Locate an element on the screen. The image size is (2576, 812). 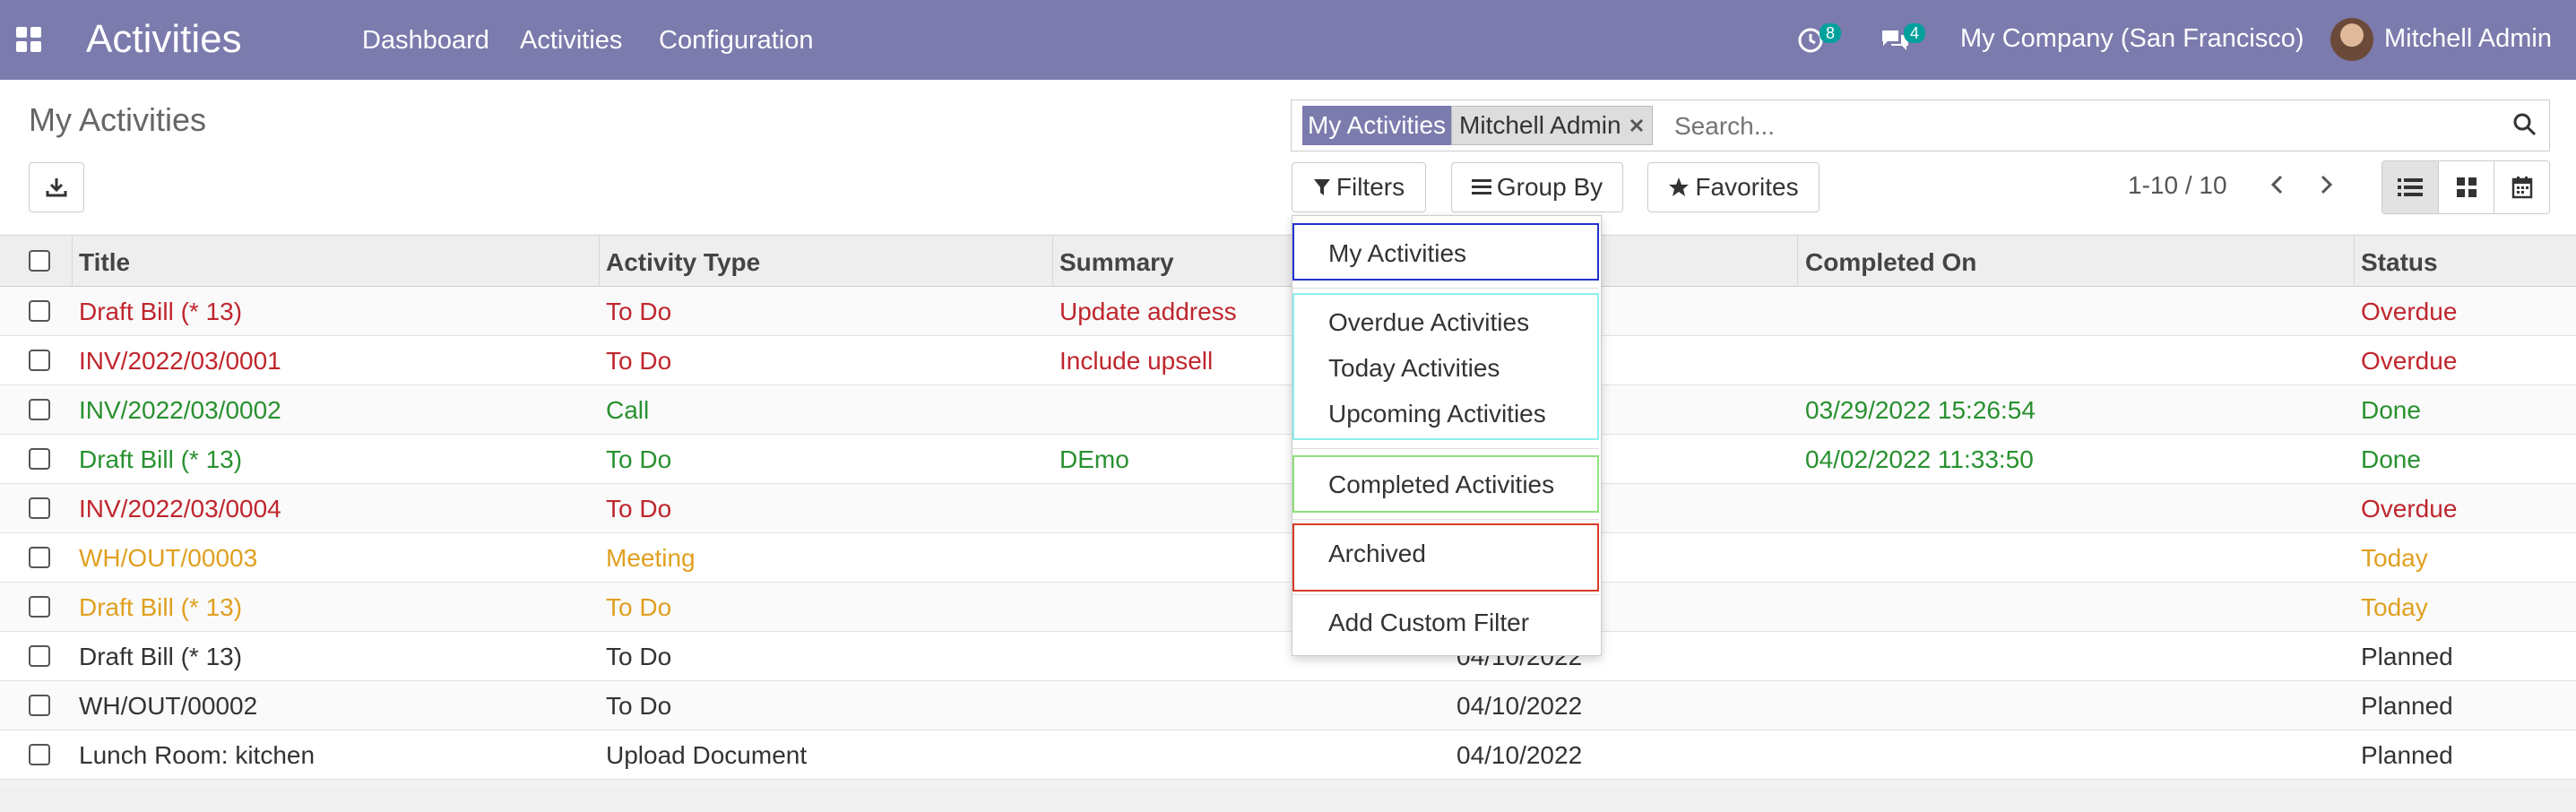
cell-title: INV/2022/03/0002 is located at coordinates (180, 410).